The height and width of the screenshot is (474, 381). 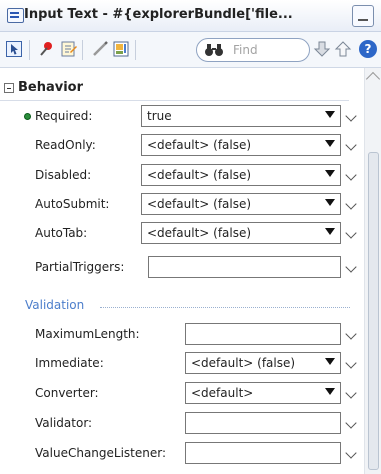 What do you see at coordinates (182, 336) in the screenshot?
I see `property-row-maximumlength: MaximumLength:` at bounding box center [182, 336].